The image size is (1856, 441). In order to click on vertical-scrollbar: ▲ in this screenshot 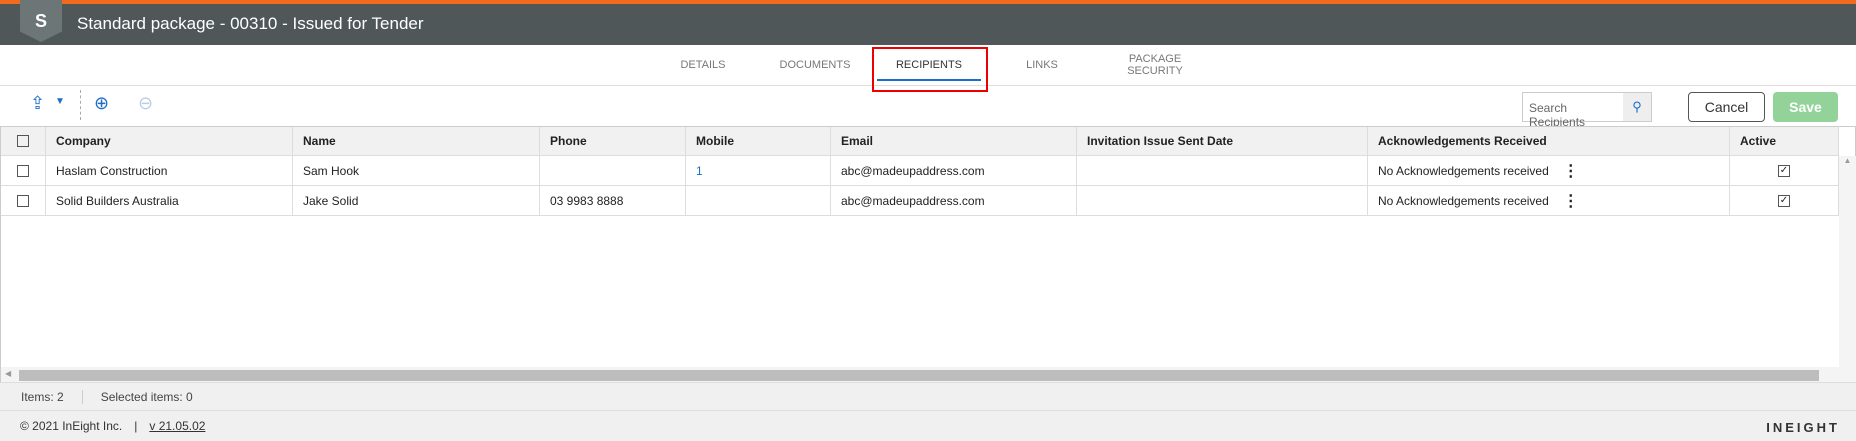, I will do `click(1847, 269)`.